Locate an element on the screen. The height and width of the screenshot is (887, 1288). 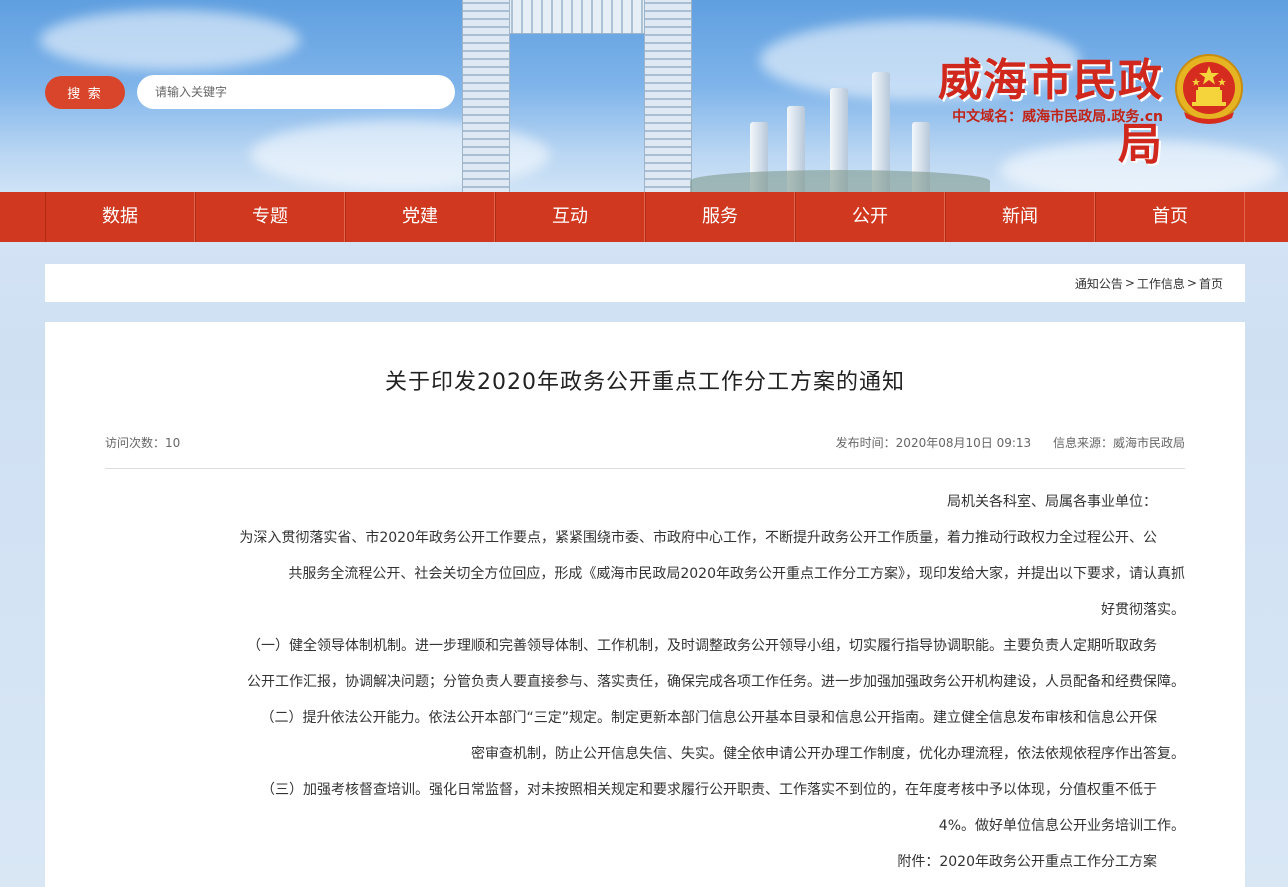
nav-item-services: 服务 is located at coordinates (720, 217).